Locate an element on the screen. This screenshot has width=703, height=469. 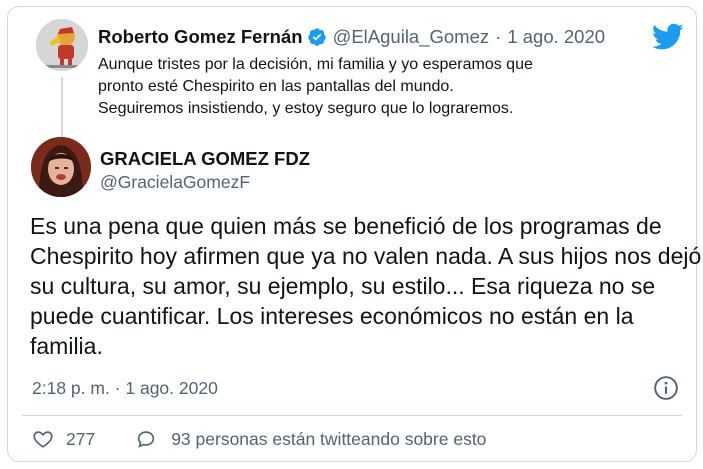
quoted-tweet-date: 1 ago. 2020 is located at coordinates (556, 37).